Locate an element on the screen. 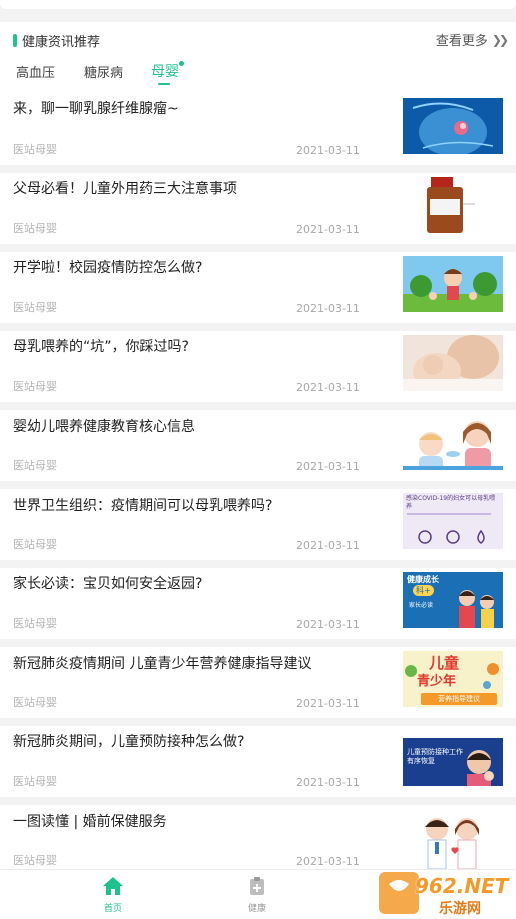  article-title: 新冠肺炎疫情期间 儿童青少年营养健康指导建议 is located at coordinates (162, 664).